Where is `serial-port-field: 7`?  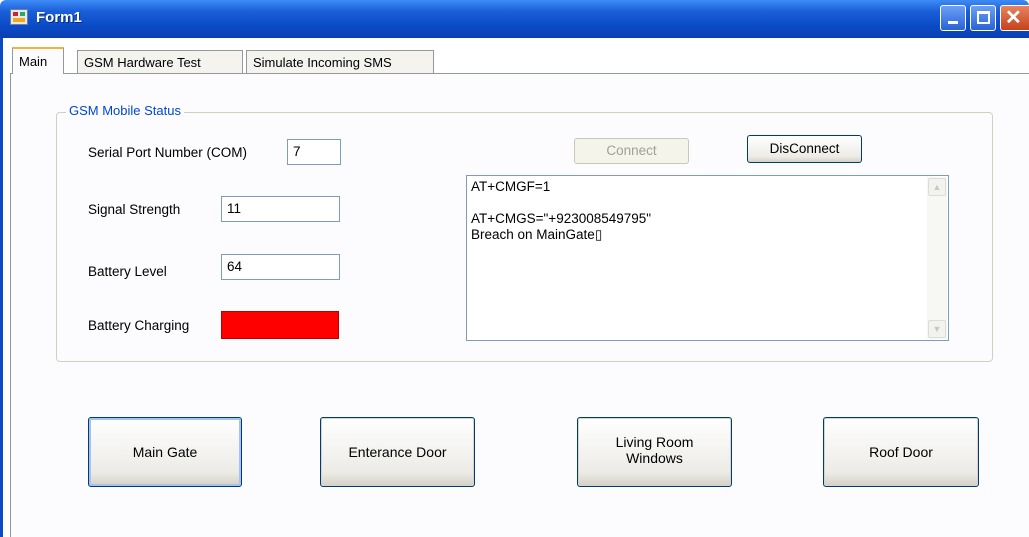 serial-port-field: 7 is located at coordinates (314, 152).